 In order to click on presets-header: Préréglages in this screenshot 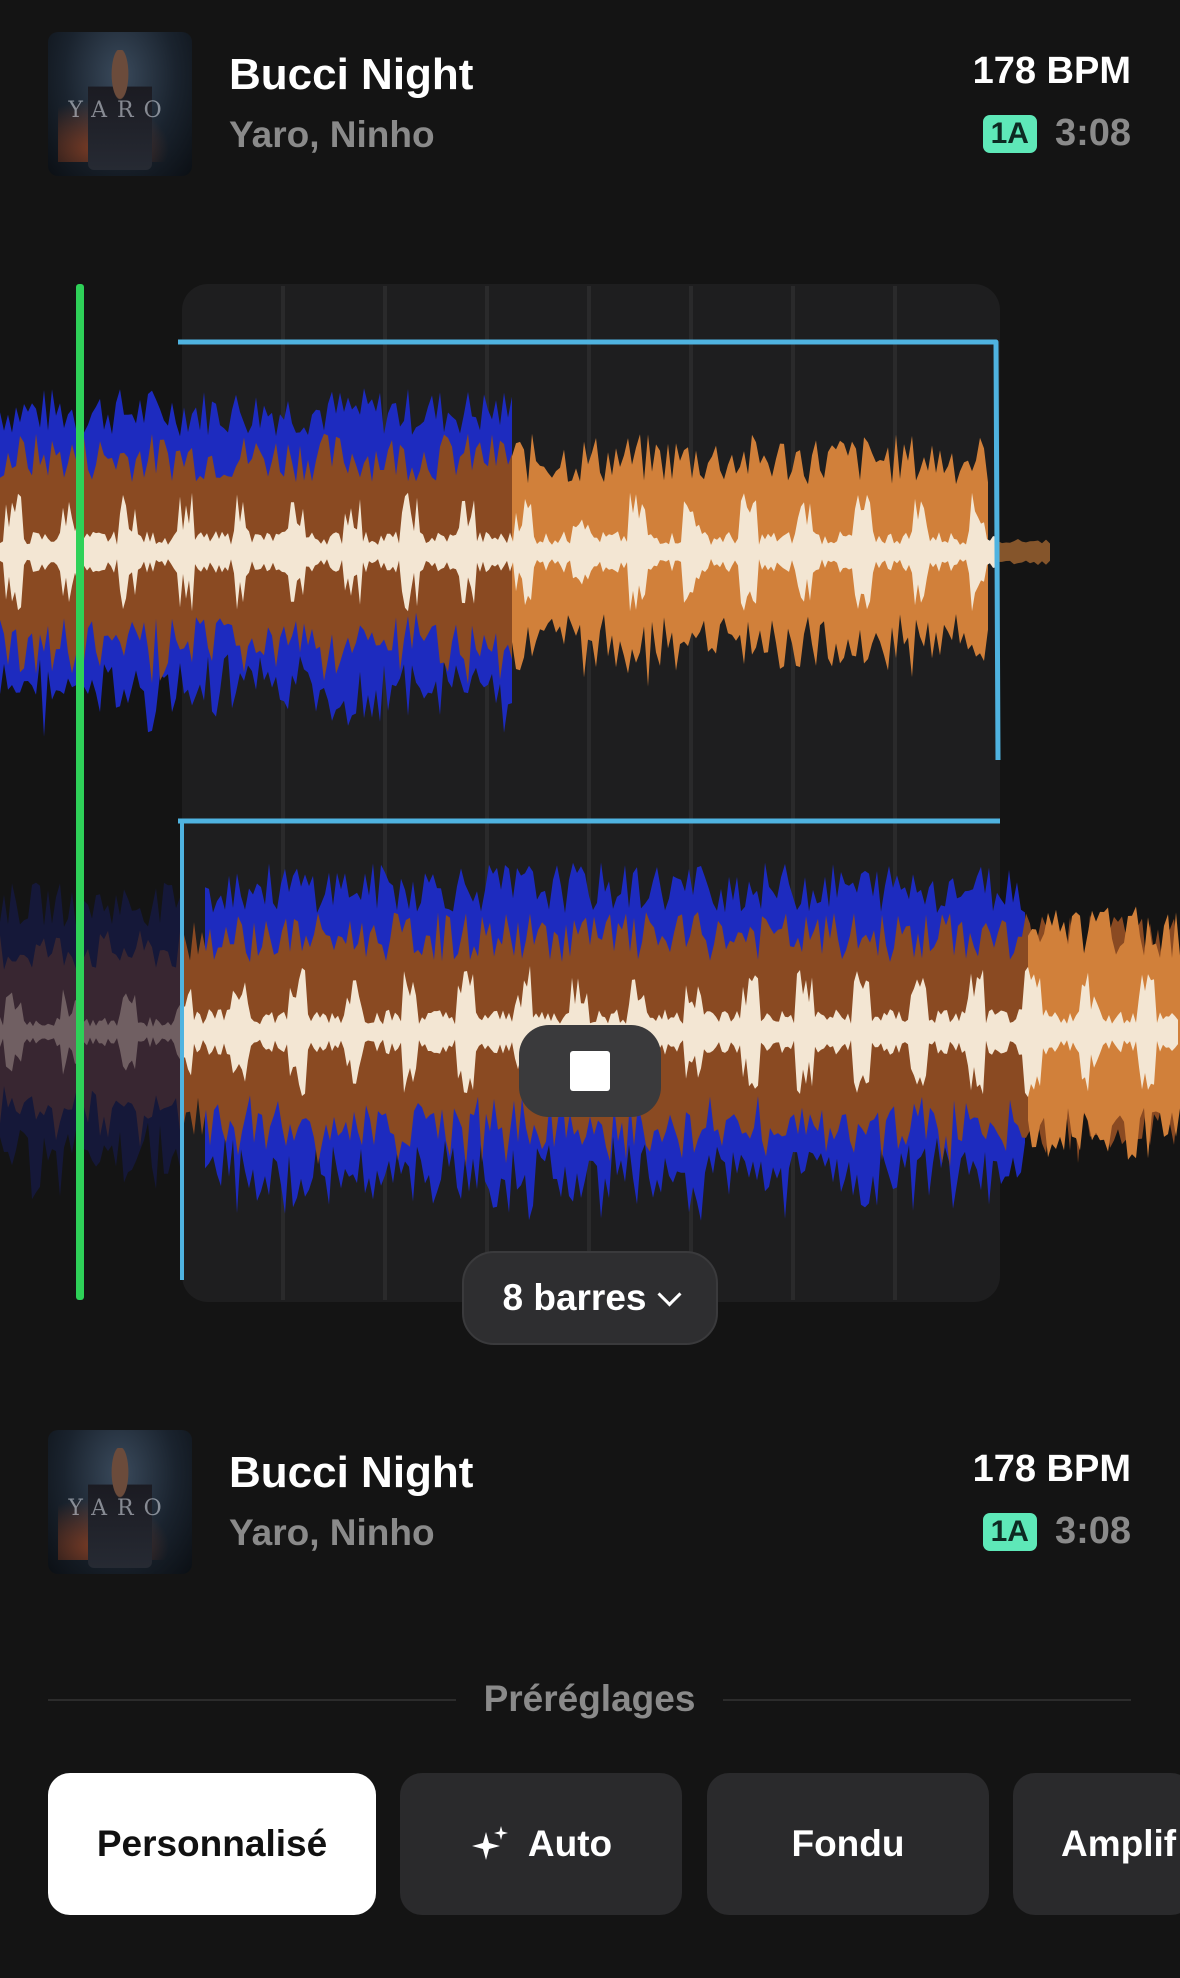, I will do `click(589, 1700)`.